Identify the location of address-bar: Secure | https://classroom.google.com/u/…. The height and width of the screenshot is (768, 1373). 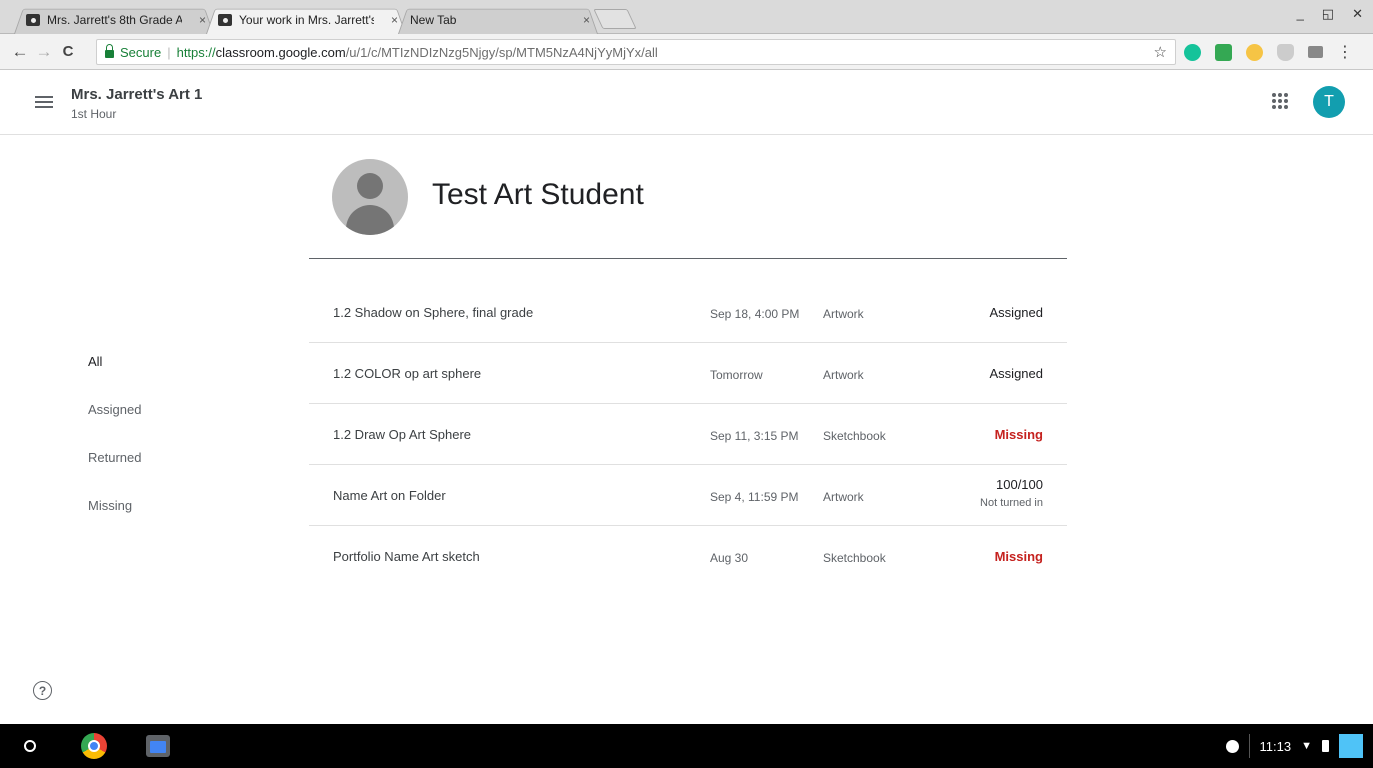
(636, 52).